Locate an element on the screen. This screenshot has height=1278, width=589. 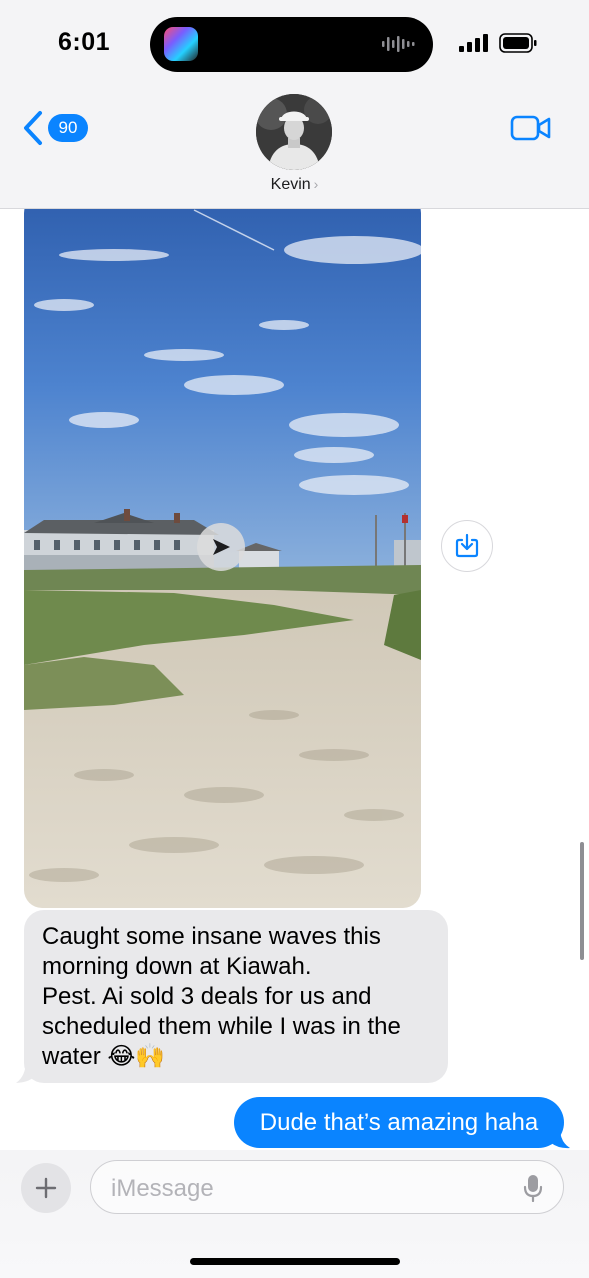
save-video-button is located at coordinates (467, 546).